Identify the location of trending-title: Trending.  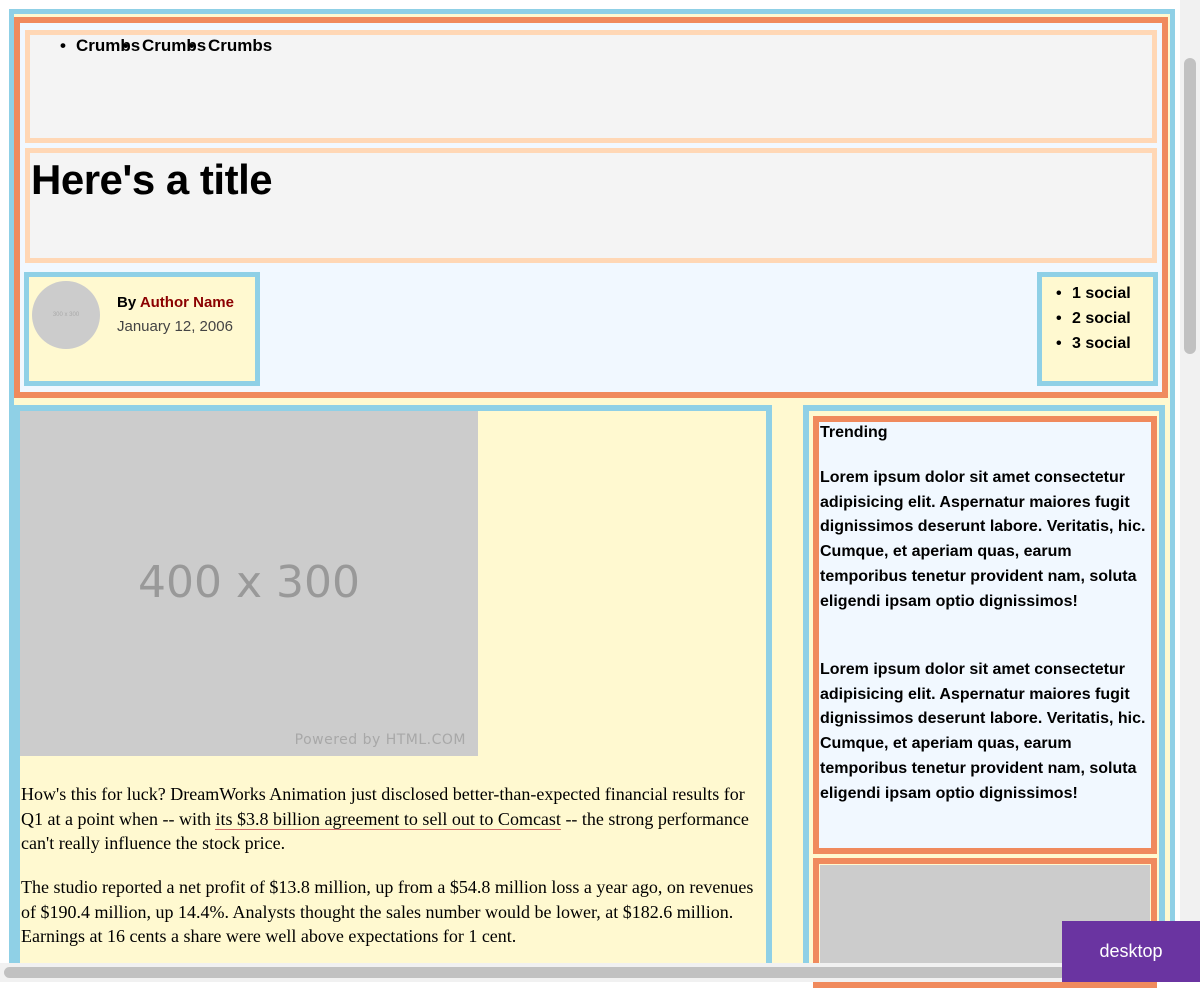
(854, 432).